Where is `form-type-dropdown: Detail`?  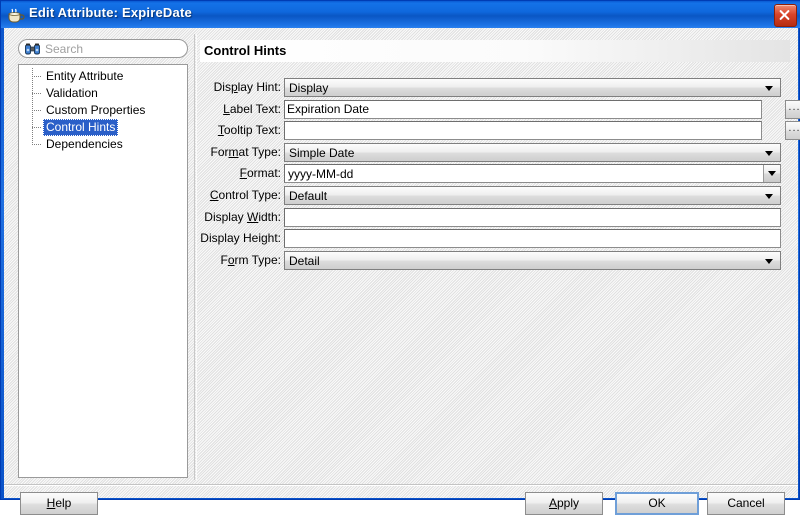
form-type-dropdown: Detail is located at coordinates (532, 260).